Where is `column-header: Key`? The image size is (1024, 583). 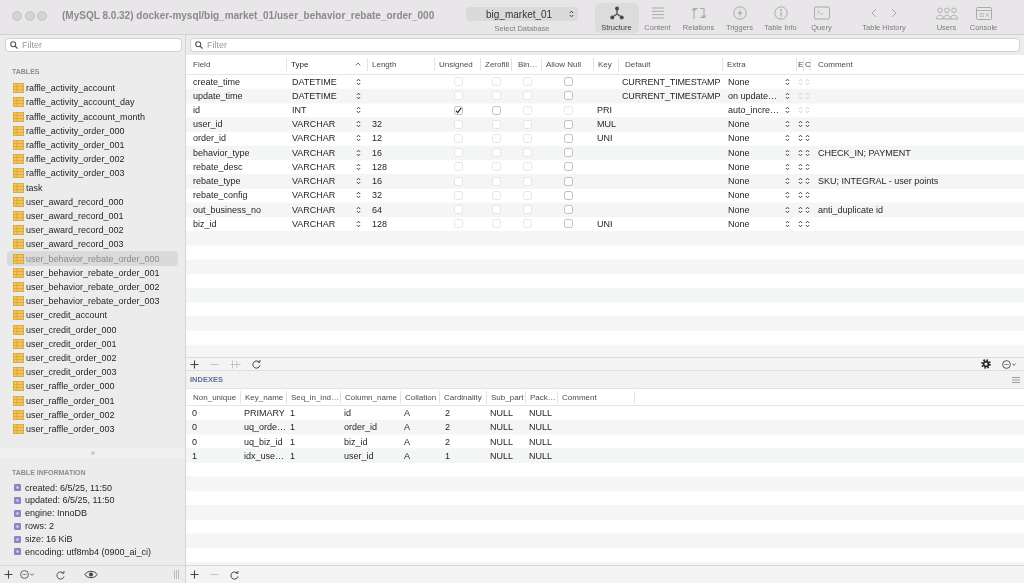 column-header: Key is located at coordinates (606, 64).